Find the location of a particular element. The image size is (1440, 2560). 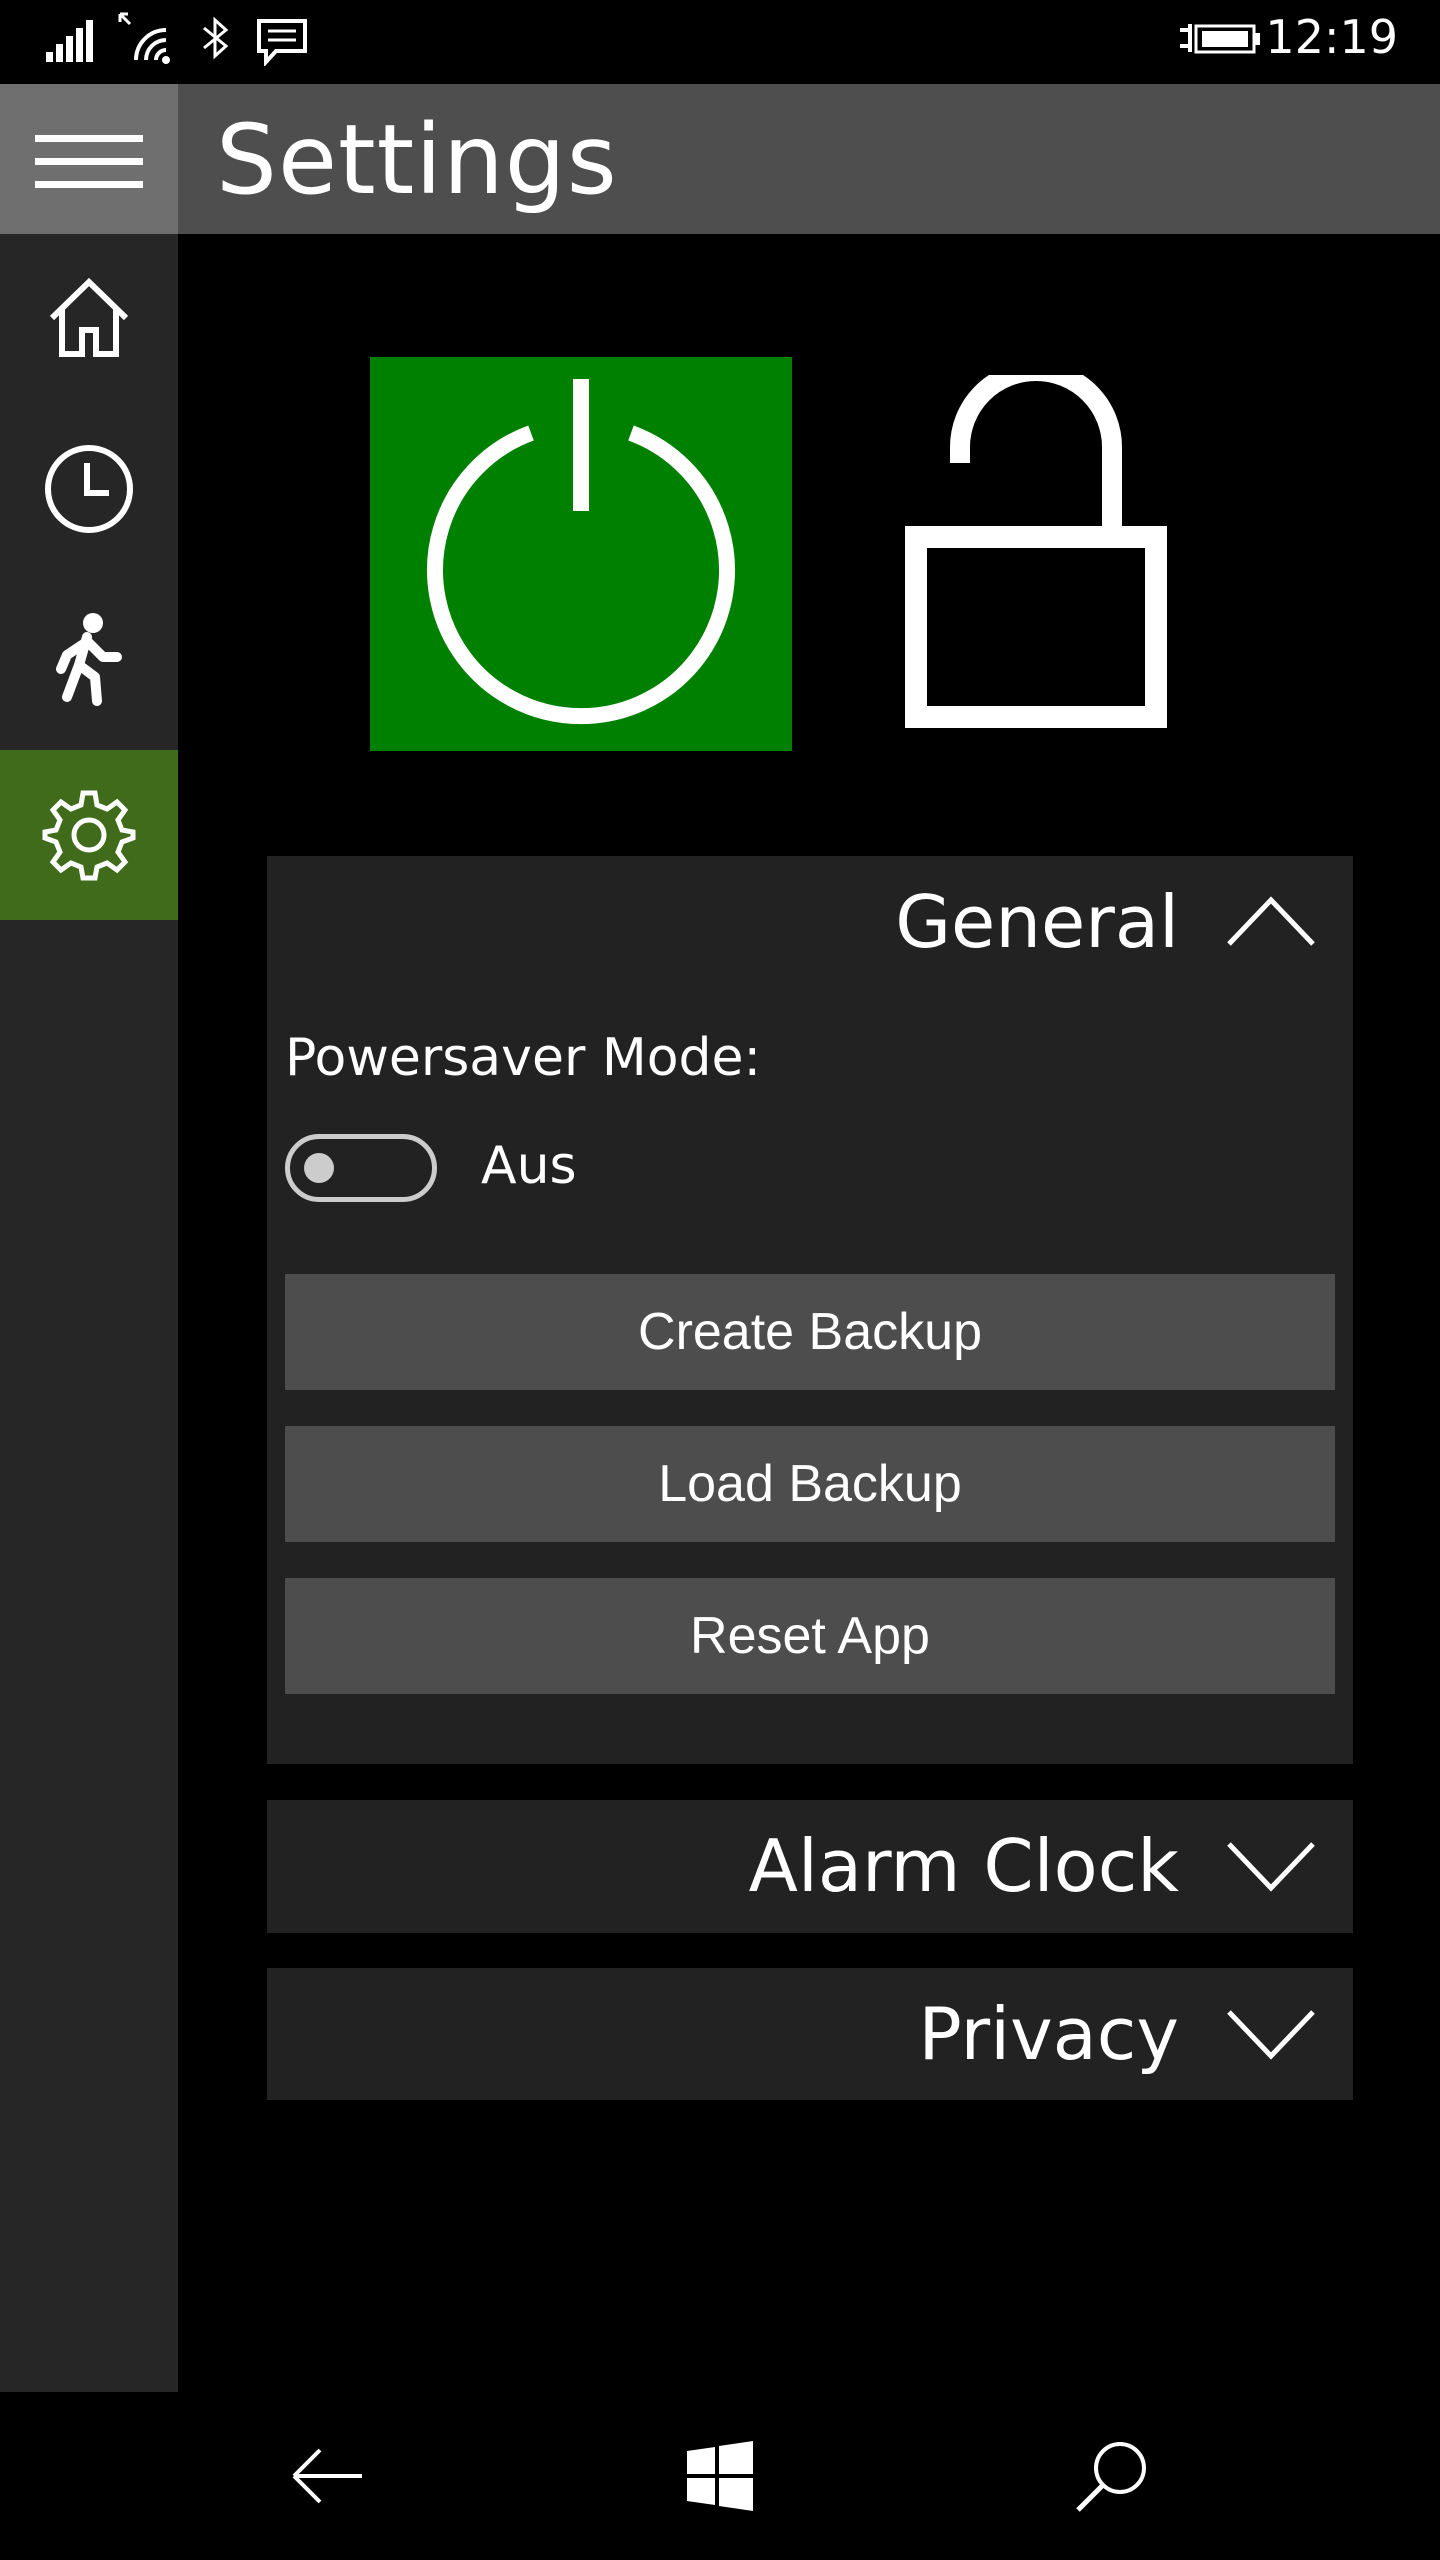

section-title: General is located at coordinates (1037, 922).